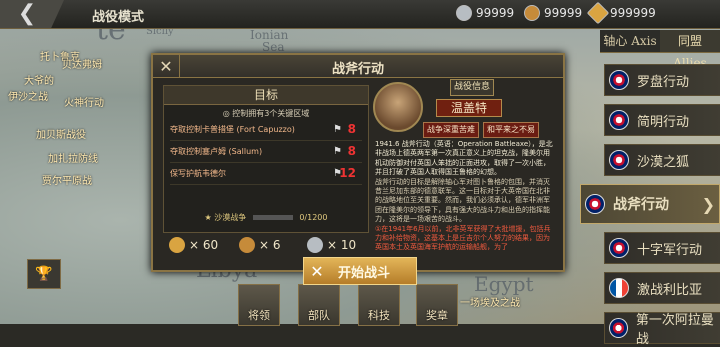 The height and width of the screenshot is (347, 720). What do you see at coordinates (271, 113) in the screenshot?
I see `objectives-subtitle-text: 控制拥有3个关键区域` at bounding box center [271, 113].